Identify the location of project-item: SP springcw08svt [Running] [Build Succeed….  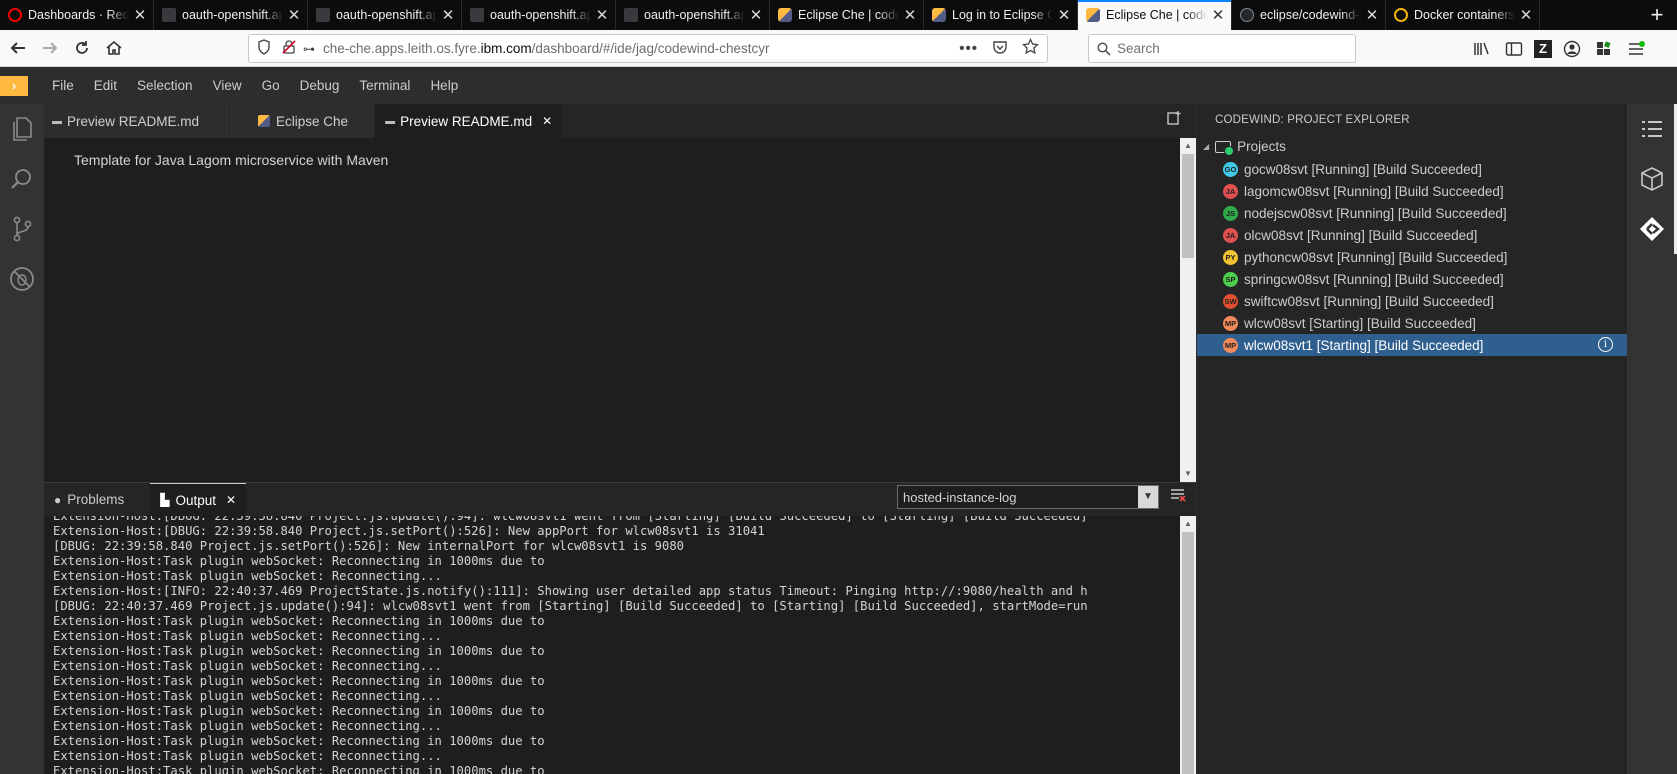
(1412, 279).